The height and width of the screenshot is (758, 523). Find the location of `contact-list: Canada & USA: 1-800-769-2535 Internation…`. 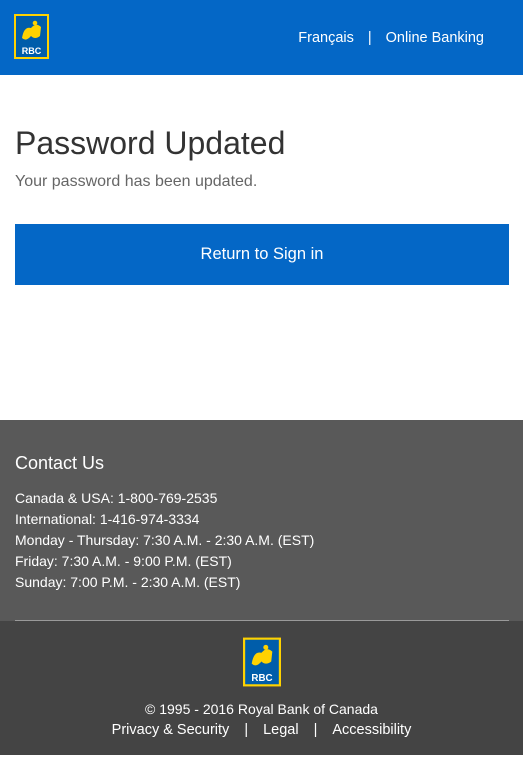

contact-list: Canada & USA: 1-800-769-2535 Internation… is located at coordinates (164, 540).